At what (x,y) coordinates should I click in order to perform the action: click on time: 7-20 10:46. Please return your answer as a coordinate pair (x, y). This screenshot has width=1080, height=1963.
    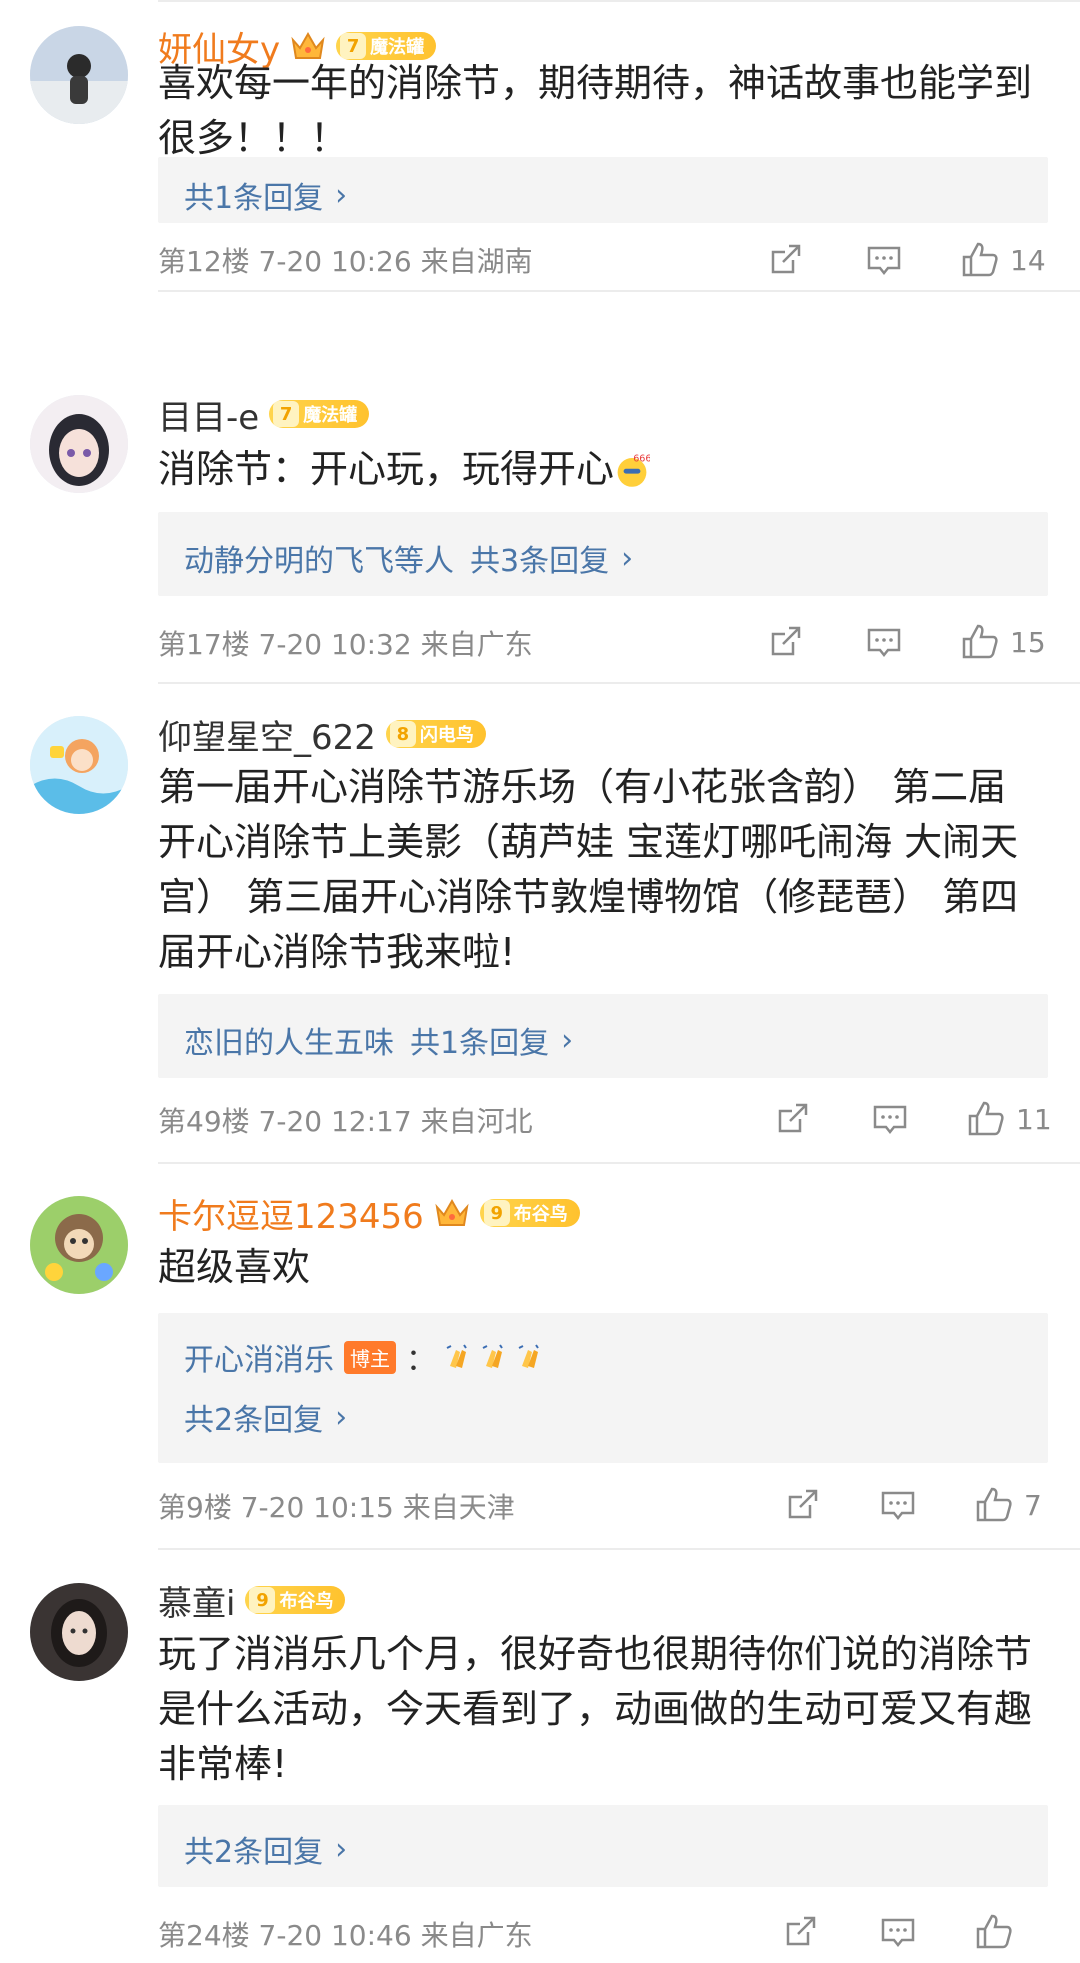
    Looking at the image, I should click on (335, 1935).